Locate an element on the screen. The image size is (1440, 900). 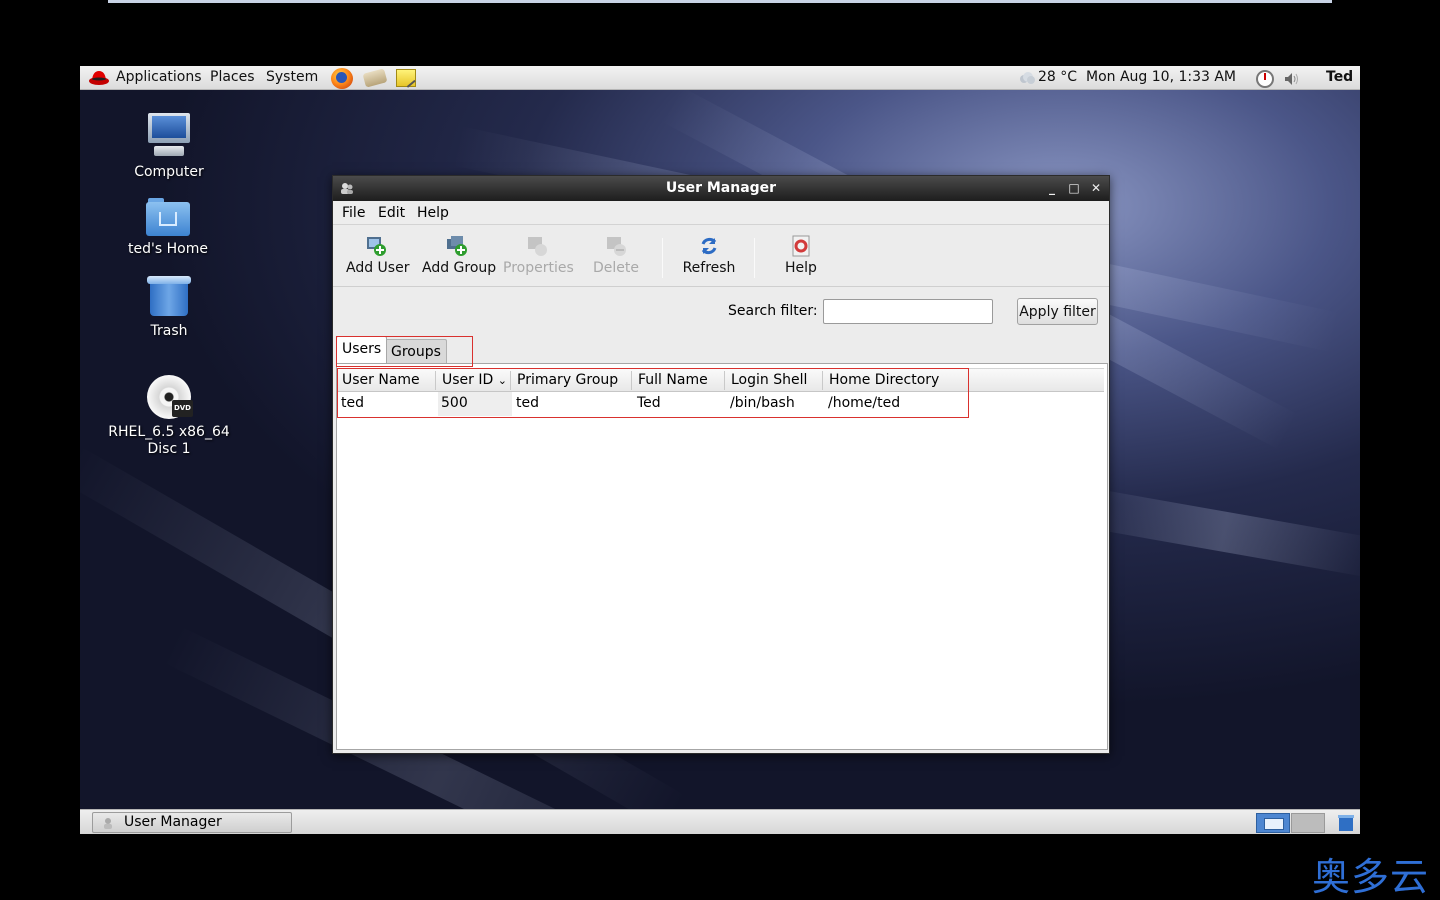
cell-full-name: Ted is located at coordinates (649, 403).